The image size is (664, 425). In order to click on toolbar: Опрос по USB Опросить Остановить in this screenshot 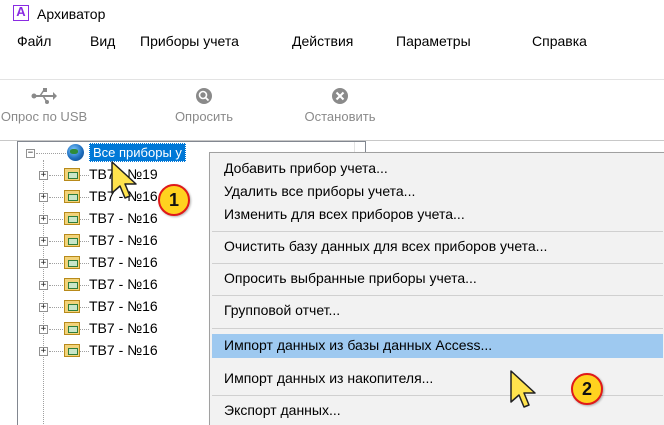, I will do `click(332, 107)`.